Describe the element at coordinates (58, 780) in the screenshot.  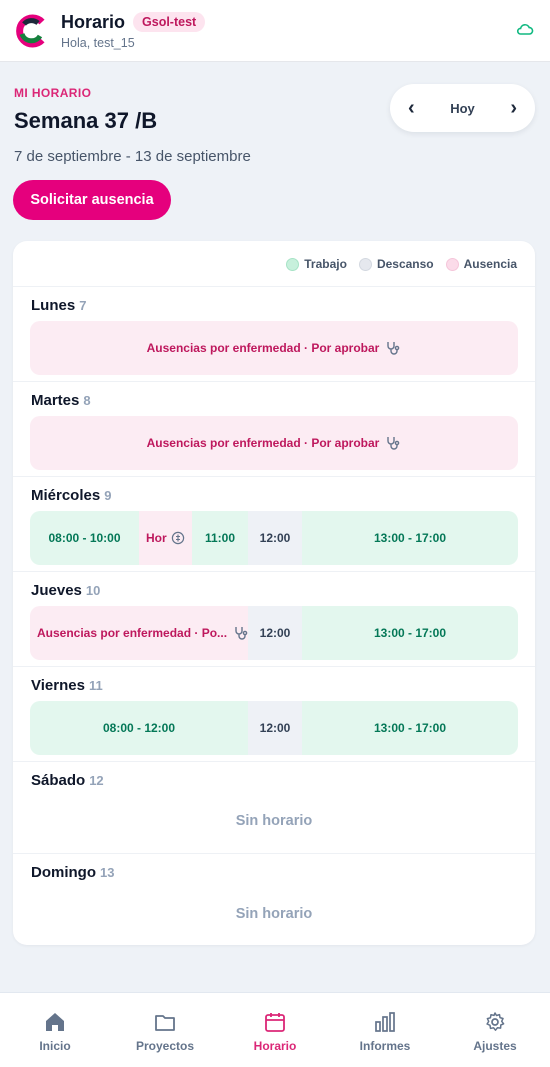
I see `day-name: Sábado` at that location.